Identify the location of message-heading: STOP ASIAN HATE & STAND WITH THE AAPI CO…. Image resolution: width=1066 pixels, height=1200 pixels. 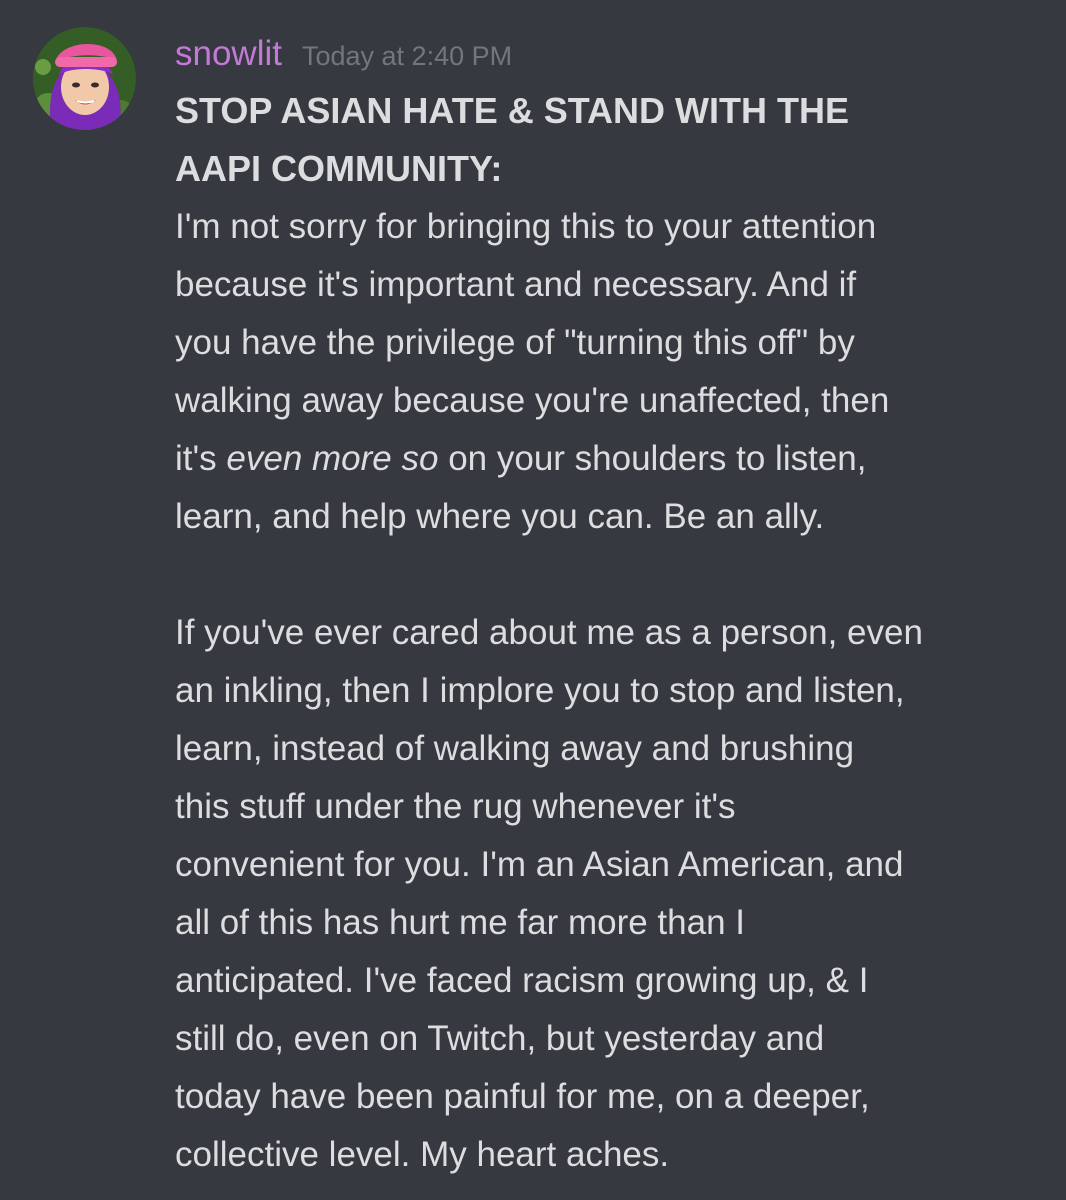
(615, 140).